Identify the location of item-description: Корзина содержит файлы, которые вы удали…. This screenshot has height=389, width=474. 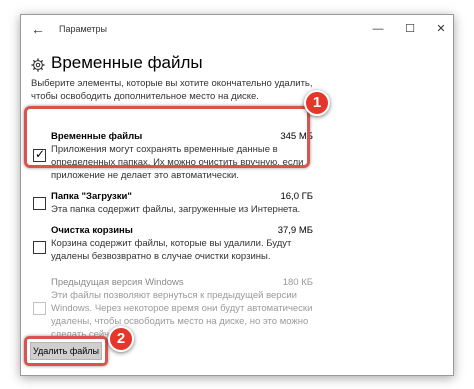
(171, 250).